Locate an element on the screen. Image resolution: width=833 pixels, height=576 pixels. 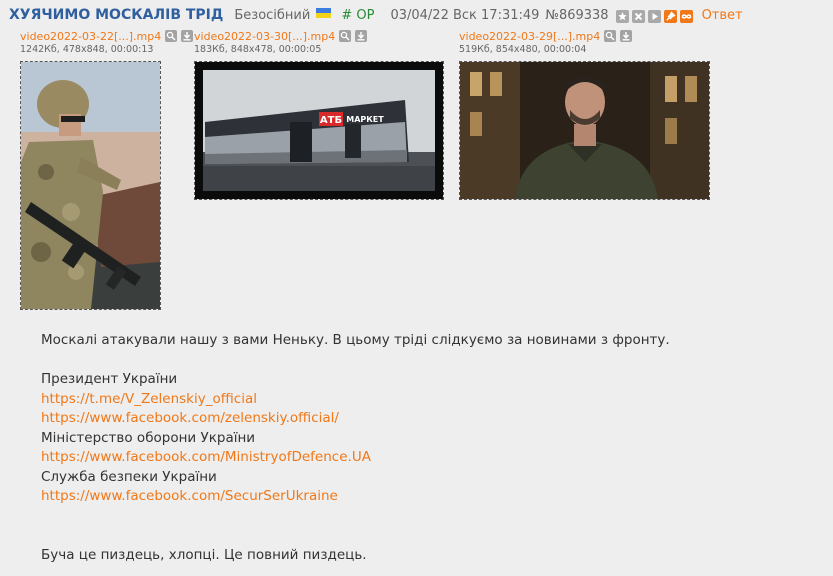
video-thumbnail-atb-market: АТБ МАРКЕТ is located at coordinates (319, 130).